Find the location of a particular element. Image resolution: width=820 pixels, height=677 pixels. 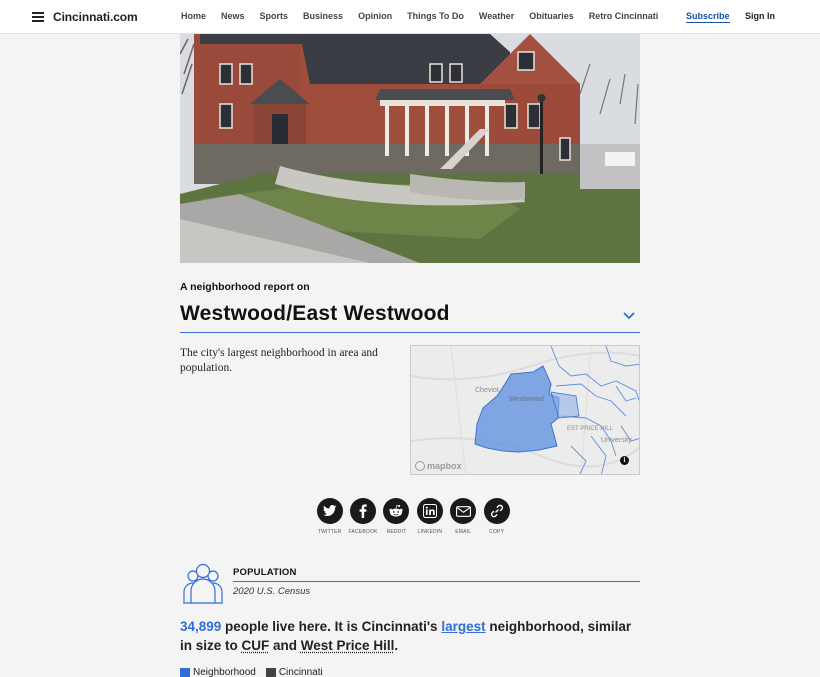

share-facebook-button: FACEBOOK is located at coordinates (362, 516).